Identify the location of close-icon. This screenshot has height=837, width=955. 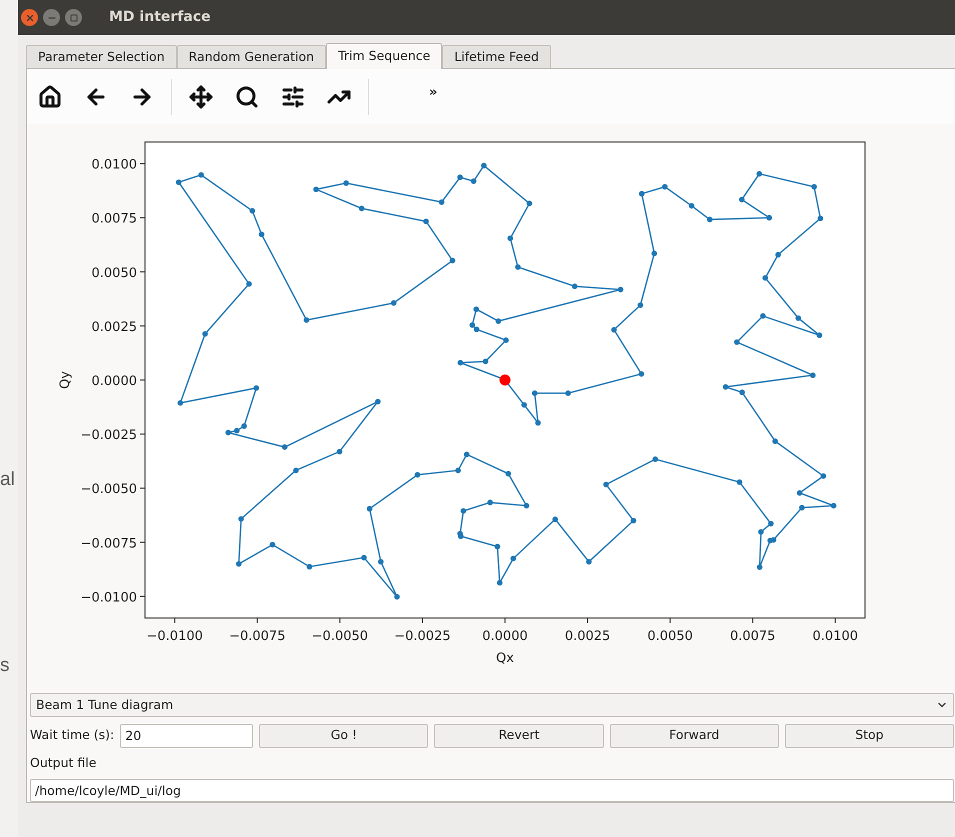
(29, 17).